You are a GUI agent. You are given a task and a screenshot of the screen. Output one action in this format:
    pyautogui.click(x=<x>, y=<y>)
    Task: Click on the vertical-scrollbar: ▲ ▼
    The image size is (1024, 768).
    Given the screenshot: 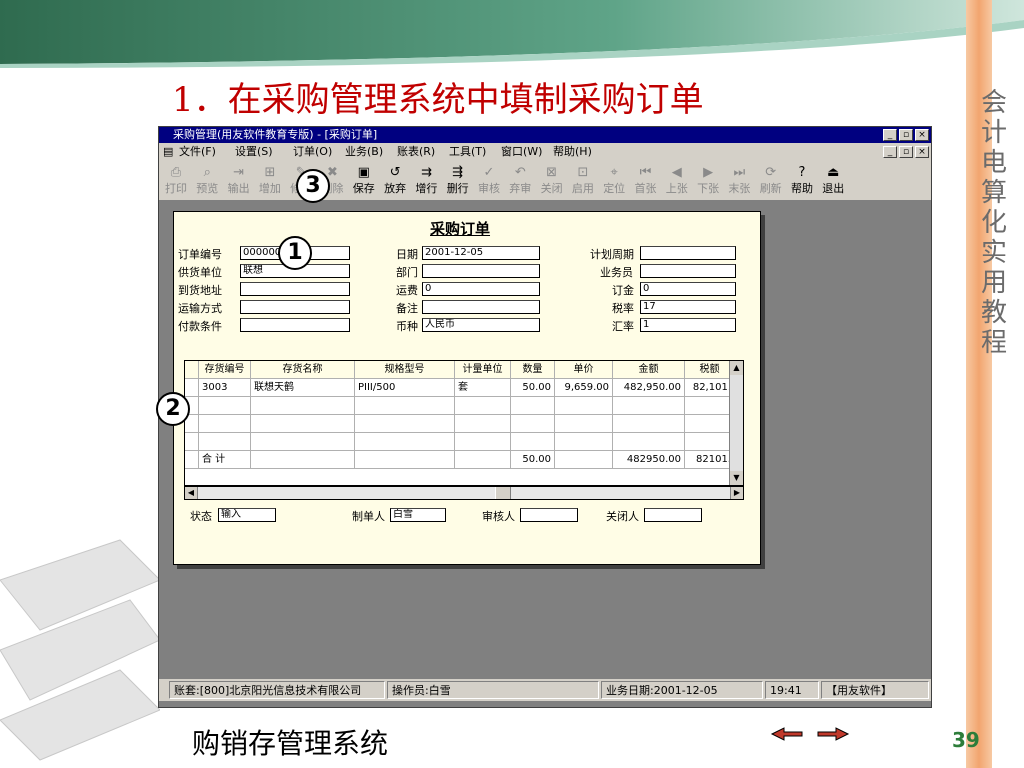 What is the action you would take?
    pyautogui.click(x=736, y=423)
    